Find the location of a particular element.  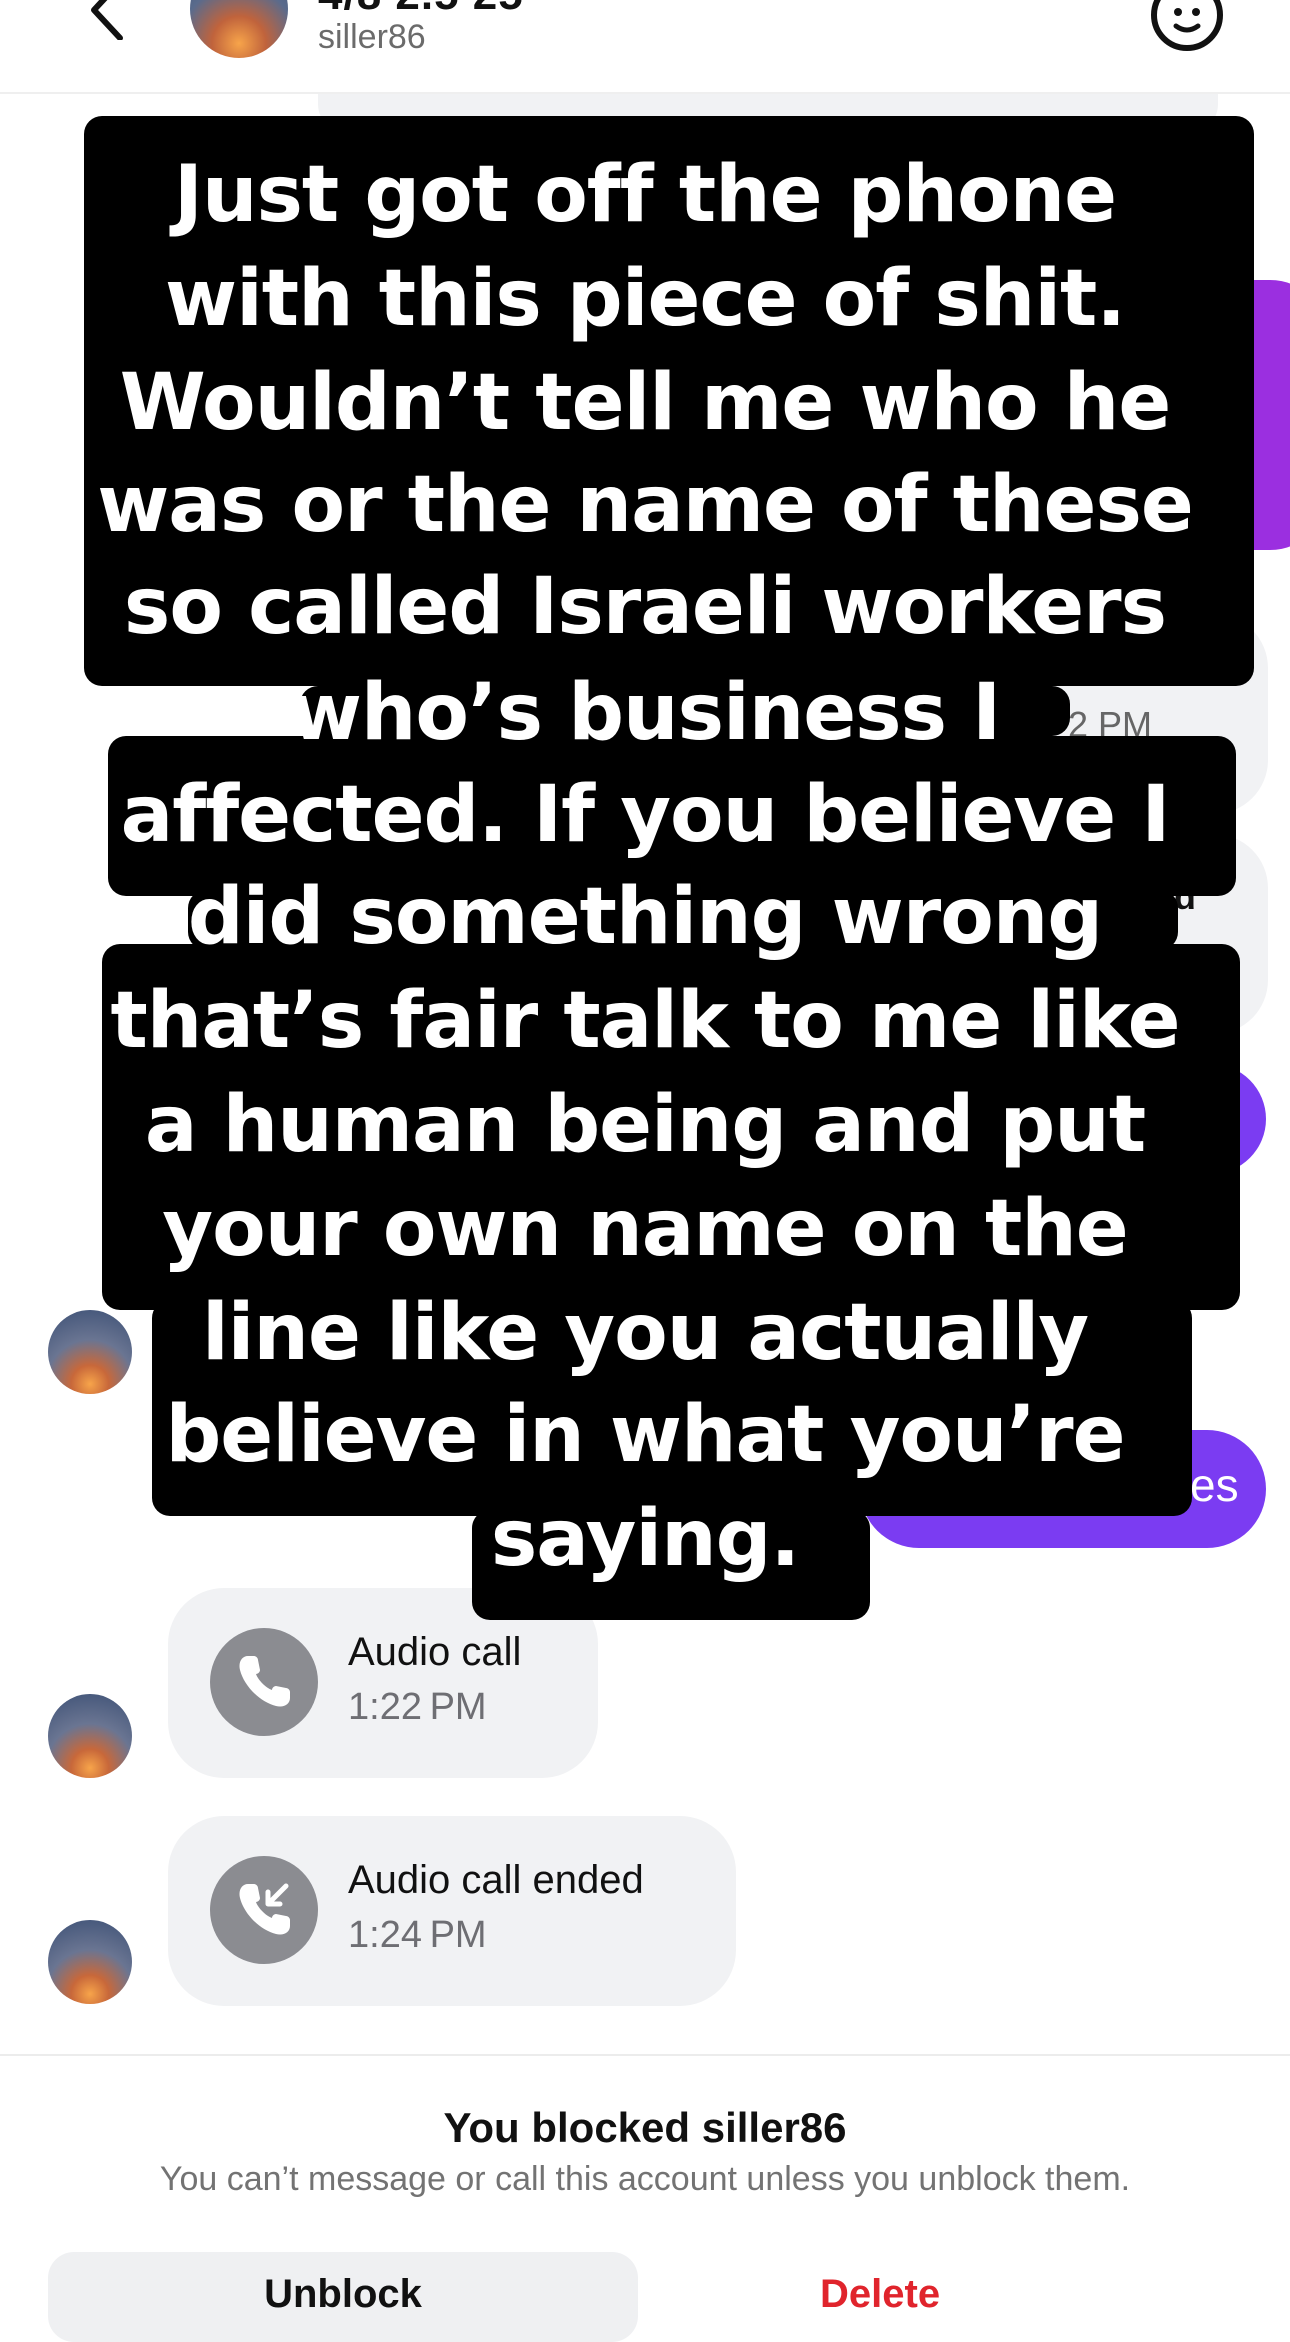

call-time: 1:22 PM is located at coordinates (417, 1707).